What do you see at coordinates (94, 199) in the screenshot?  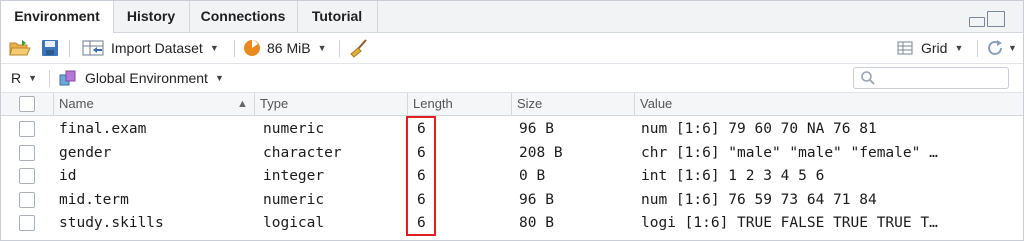 I see `cell-name: mid.term` at bounding box center [94, 199].